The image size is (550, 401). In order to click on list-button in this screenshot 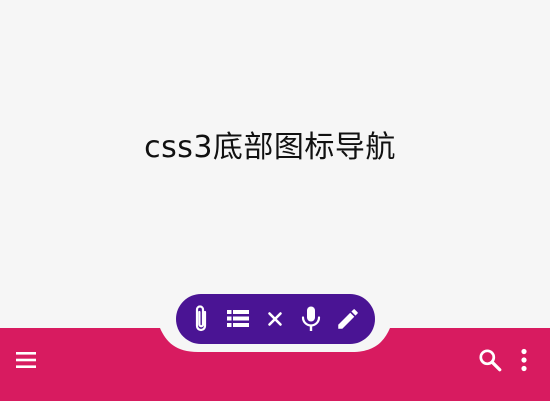, I will do `click(238, 319)`.